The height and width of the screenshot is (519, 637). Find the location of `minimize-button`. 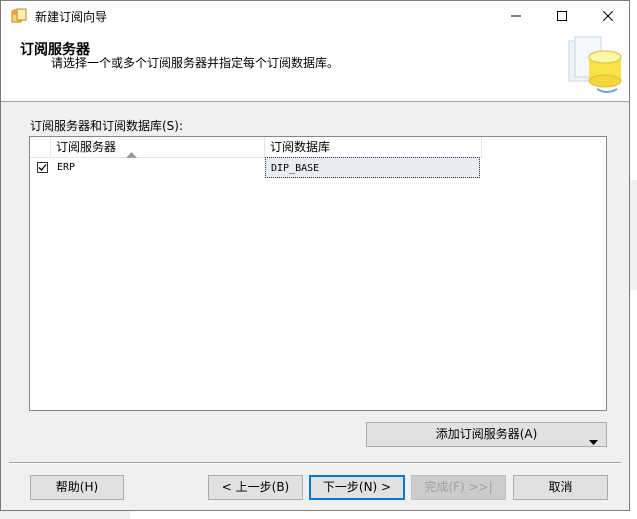

minimize-button is located at coordinates (516, 16).